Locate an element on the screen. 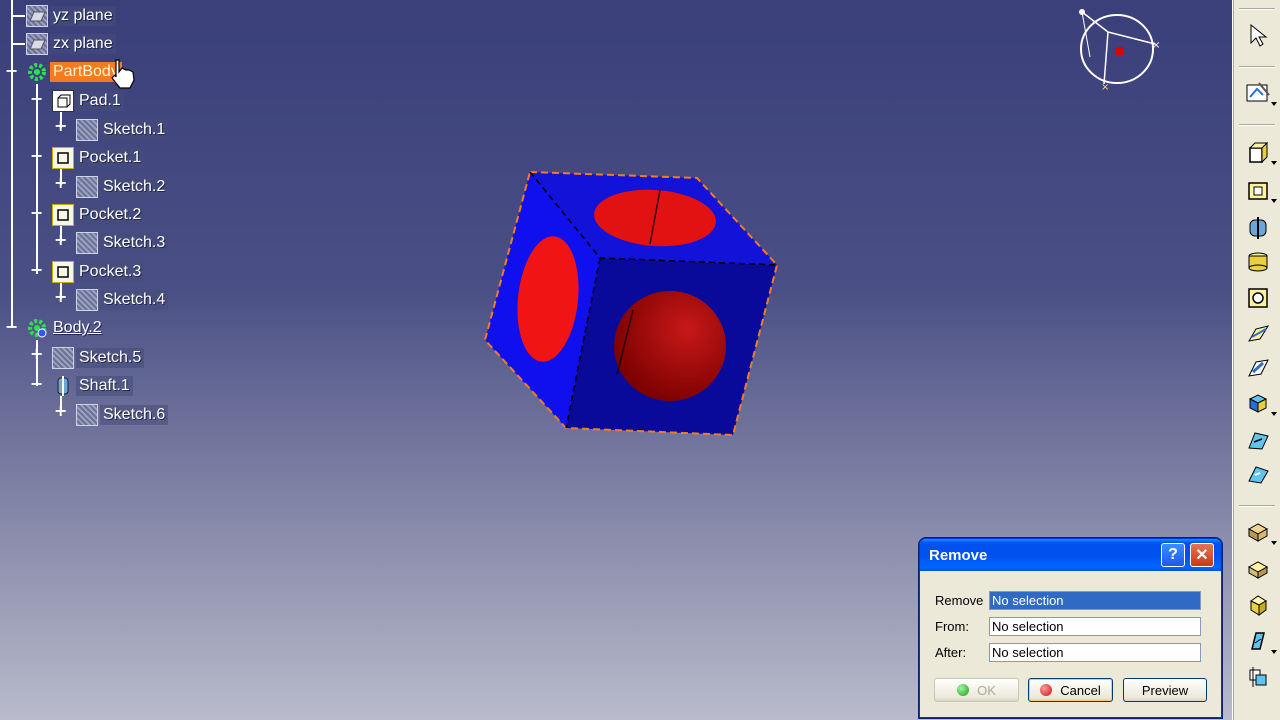 This screenshot has height=720, width=1280. chamfer-icon is located at coordinates (1260, 532).